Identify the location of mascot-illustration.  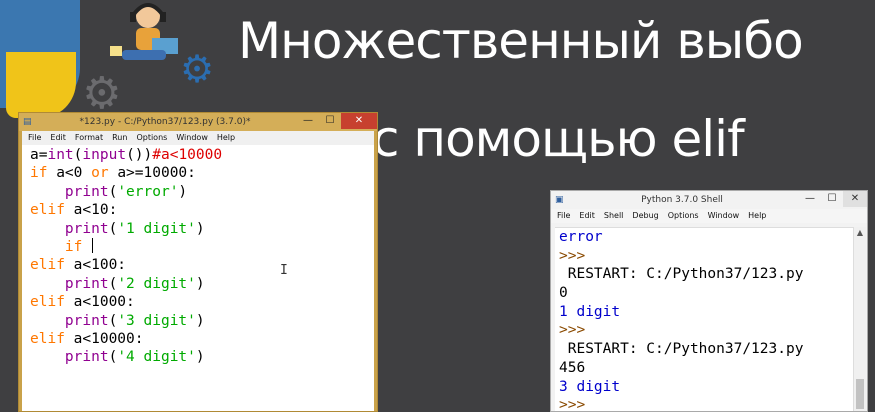
(144, 31).